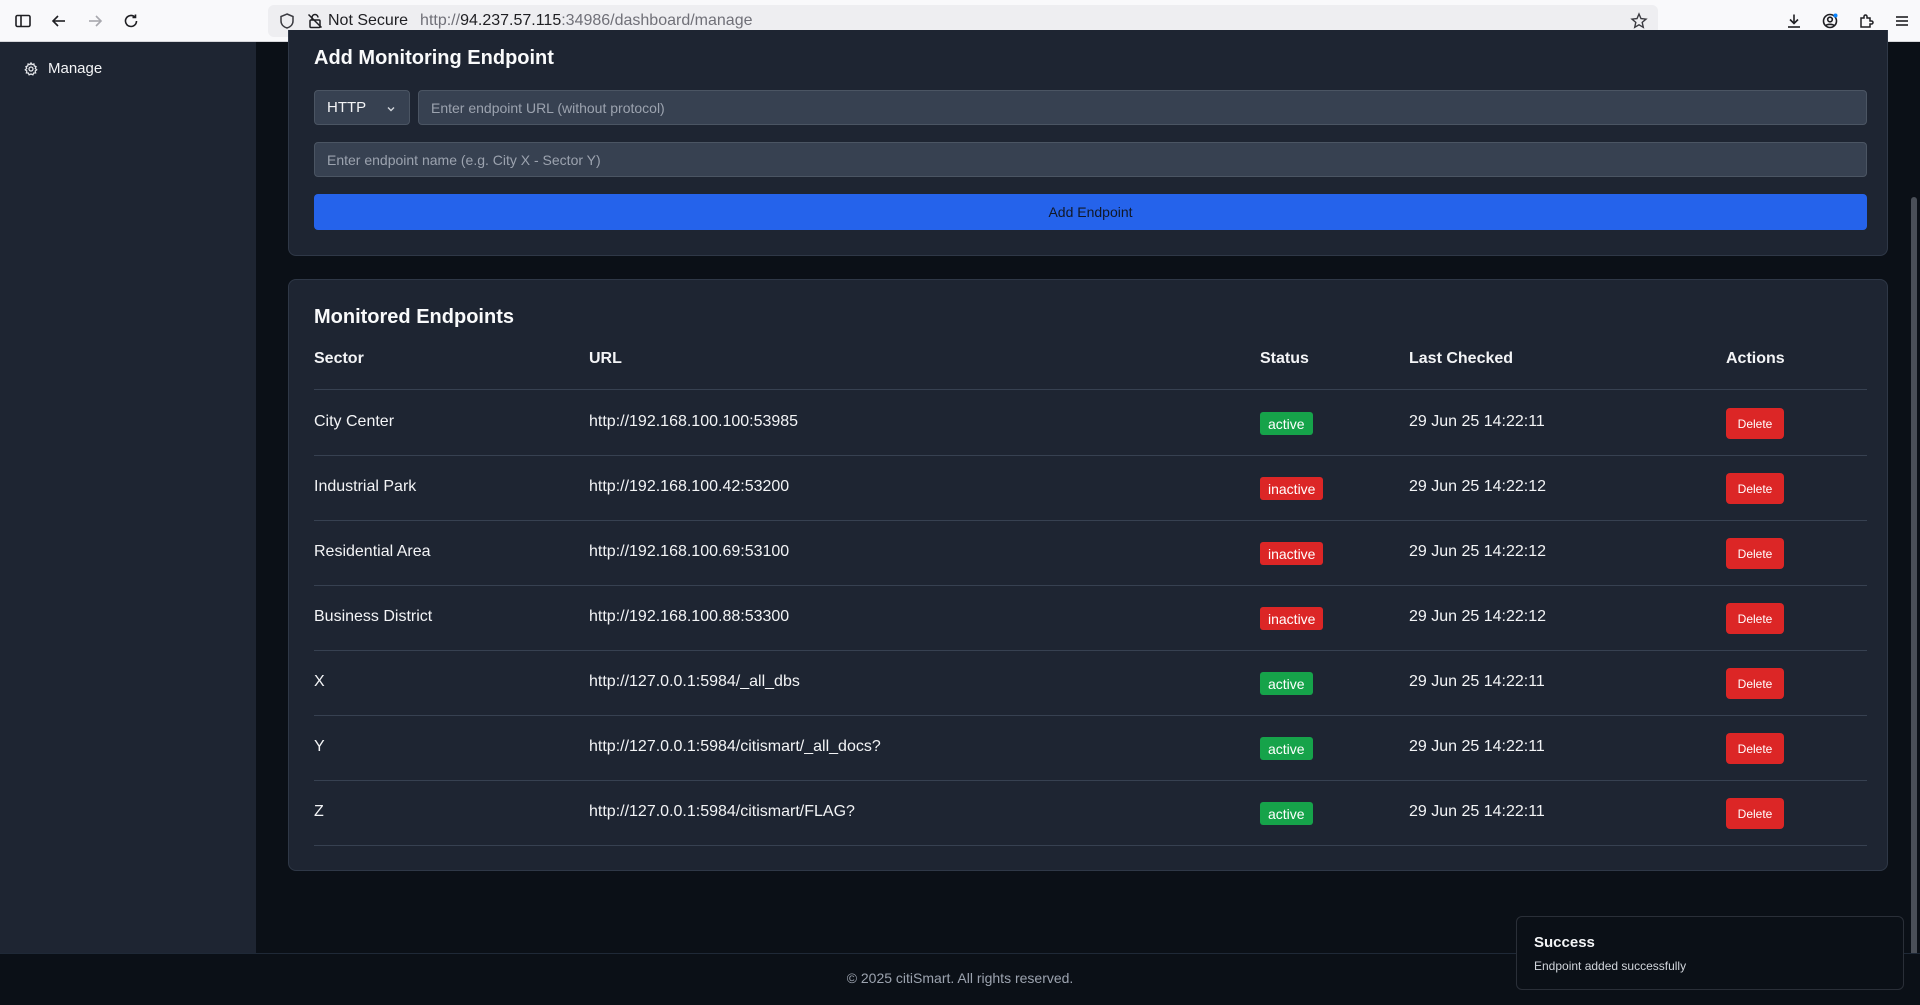  What do you see at coordinates (75, 68) in the screenshot?
I see `sidebar-item-label: Manage` at bounding box center [75, 68].